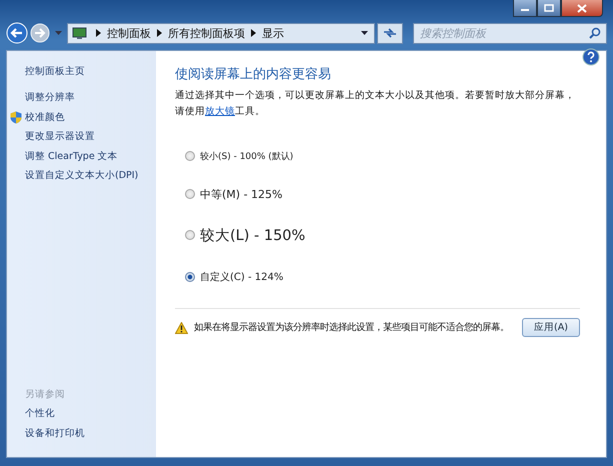 This screenshot has width=613, height=466. Describe the element at coordinates (242, 277) in the screenshot. I see `option-label: 自定义(C) - 124%` at that location.